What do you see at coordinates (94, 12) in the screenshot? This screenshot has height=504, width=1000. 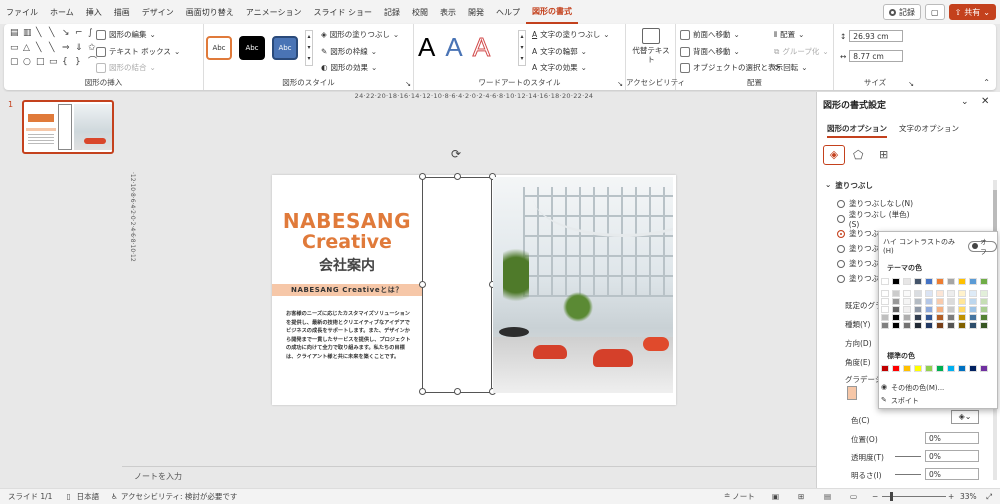 I see `tab-2: 挿入` at bounding box center [94, 12].